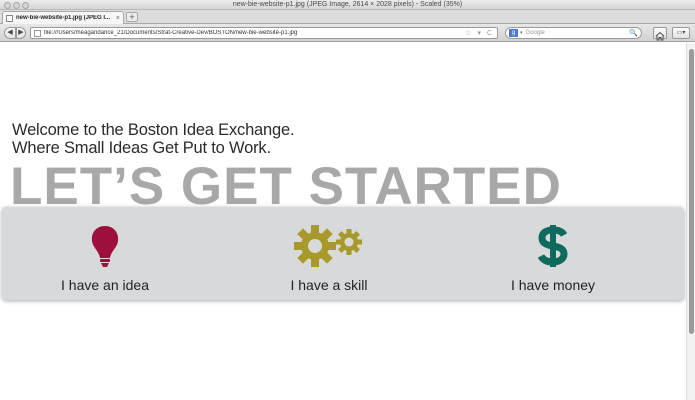  I want to click on welcome-line-1: Welcome to the Boston Idea Exchange., so click(153, 130).